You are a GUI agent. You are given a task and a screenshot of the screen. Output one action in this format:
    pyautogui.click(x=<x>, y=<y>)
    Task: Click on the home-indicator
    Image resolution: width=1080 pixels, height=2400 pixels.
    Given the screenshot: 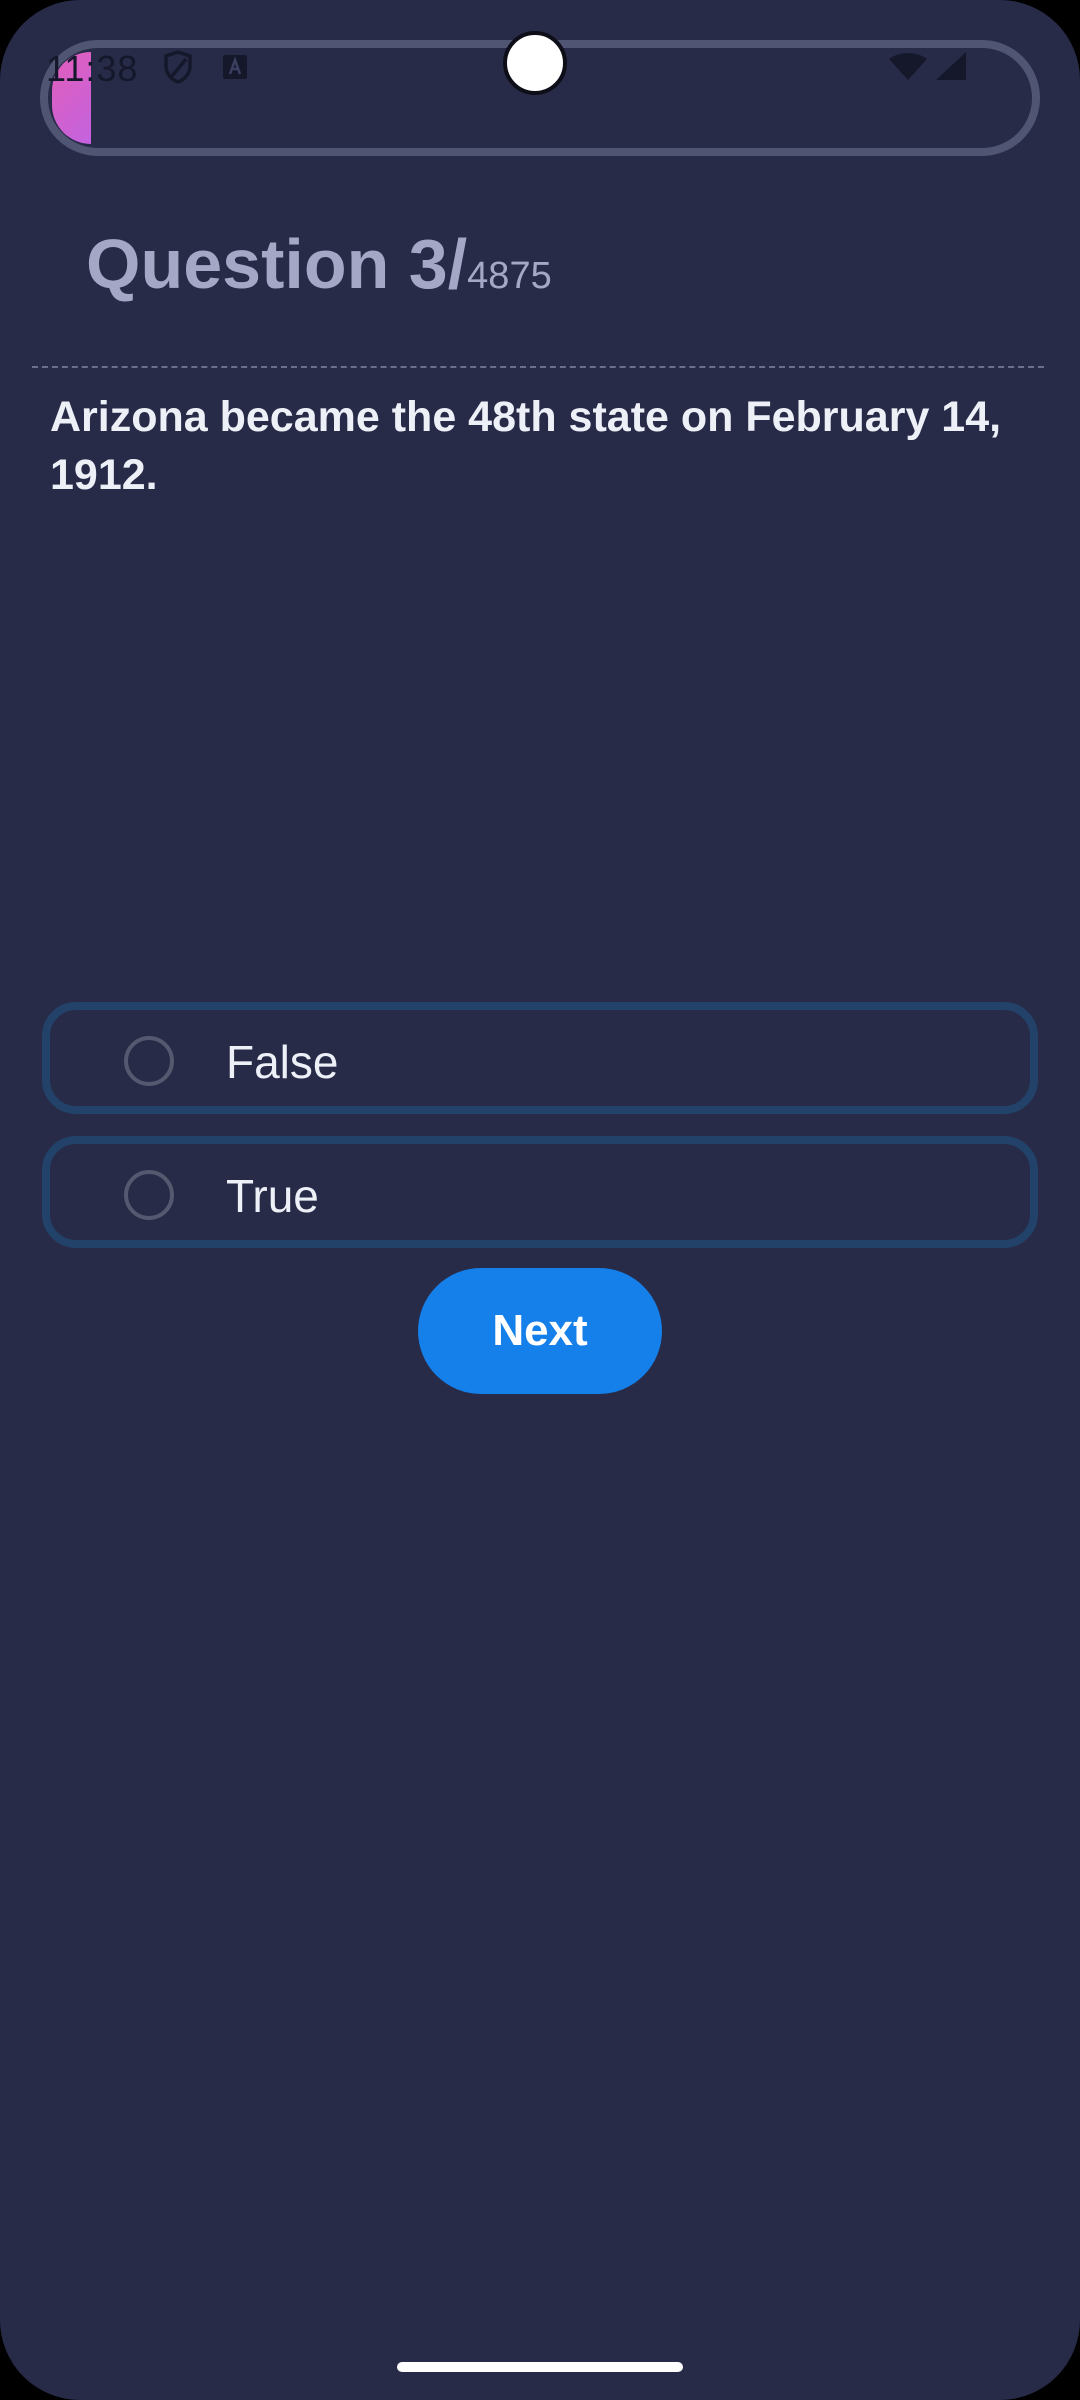 What is the action you would take?
    pyautogui.click(x=540, y=2367)
    